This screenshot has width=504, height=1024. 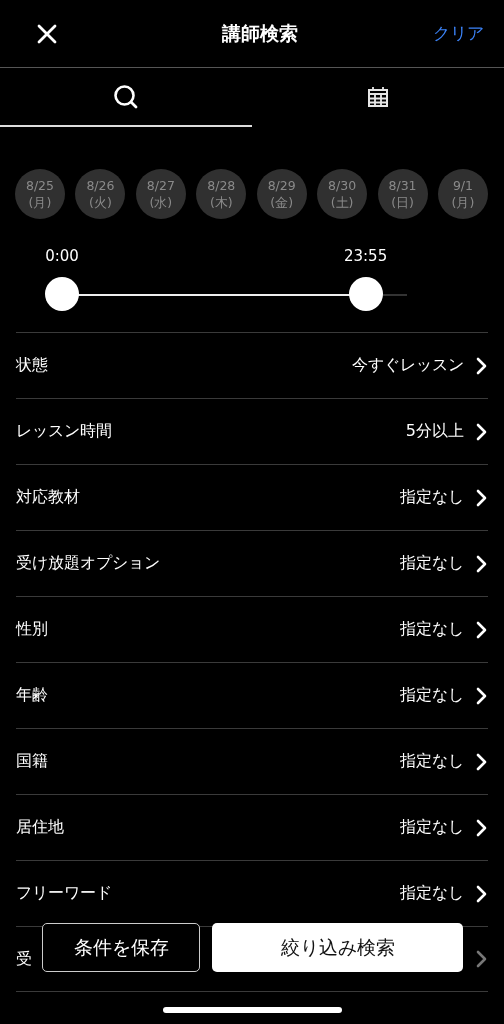 I want to click on time-label: 0:00, so click(x=62, y=256).